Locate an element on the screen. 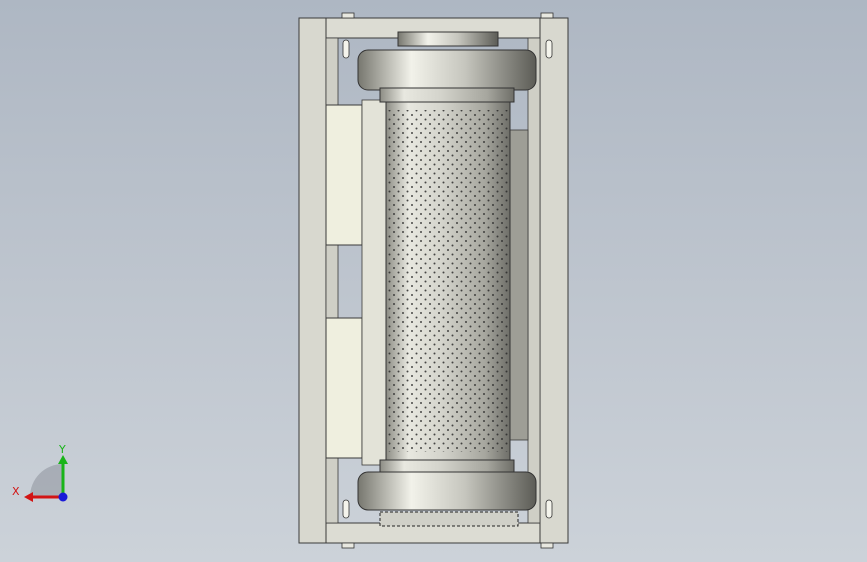  y-axis-label: Y is located at coordinates (62, 449).